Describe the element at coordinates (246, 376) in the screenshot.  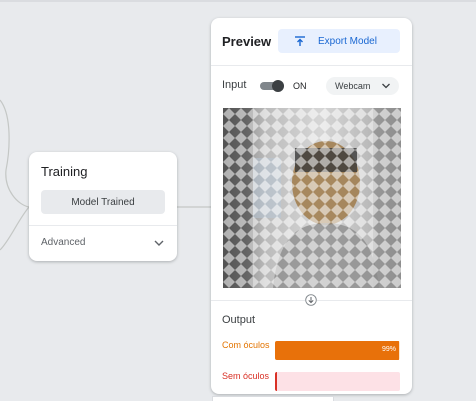
I see `class-label: Sem óculos` at that location.